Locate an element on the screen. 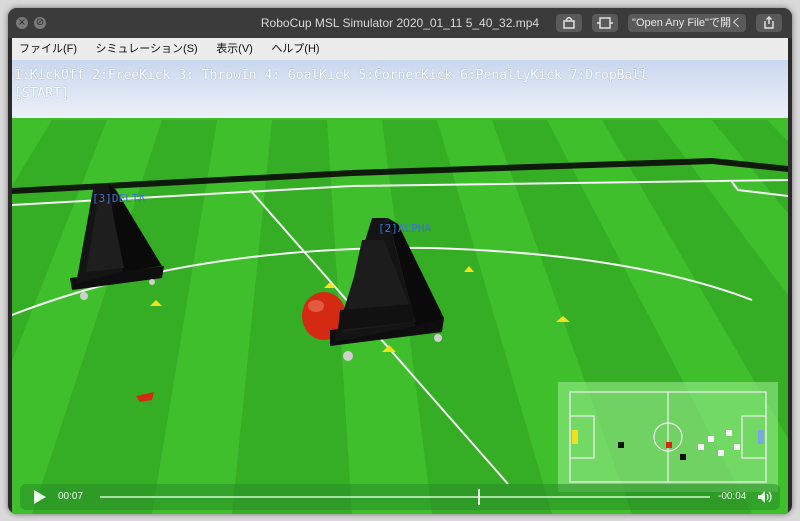 The height and width of the screenshot is (521, 800). menu-bar: ファイル(F) シミュレーション(S) 表示(V) ヘルプ(H) is located at coordinates (400, 49).